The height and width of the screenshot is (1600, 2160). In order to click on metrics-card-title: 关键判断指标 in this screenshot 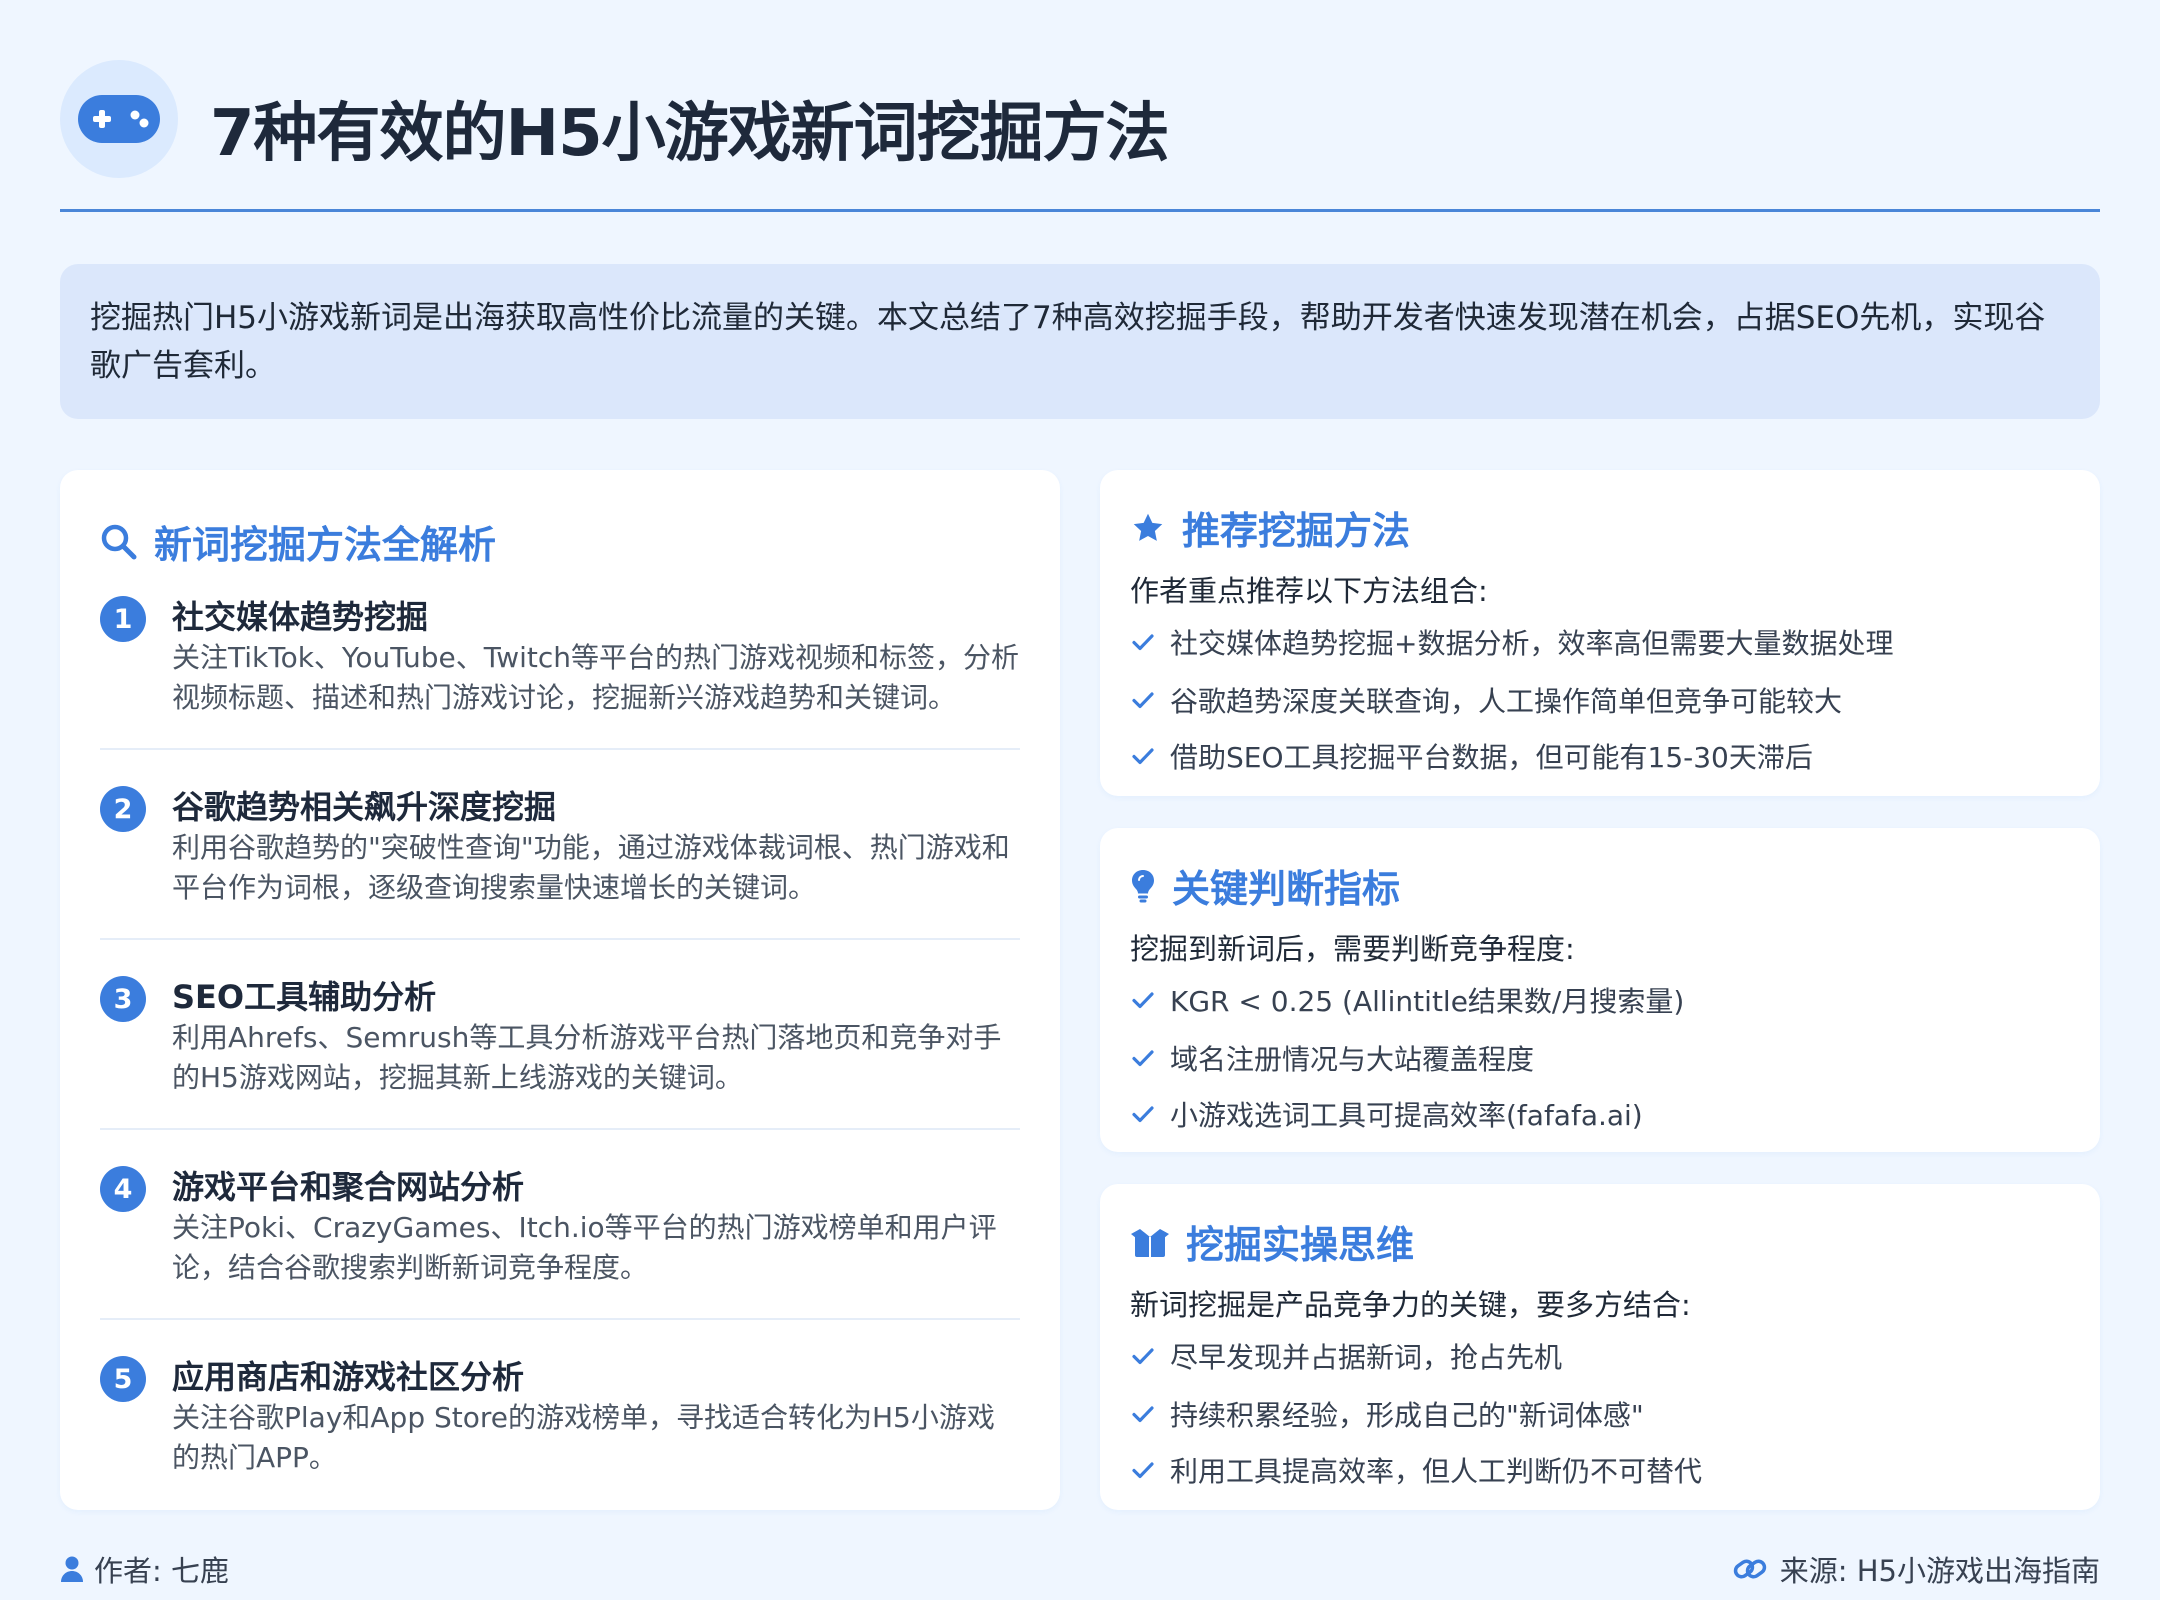, I will do `click(1265, 885)`.